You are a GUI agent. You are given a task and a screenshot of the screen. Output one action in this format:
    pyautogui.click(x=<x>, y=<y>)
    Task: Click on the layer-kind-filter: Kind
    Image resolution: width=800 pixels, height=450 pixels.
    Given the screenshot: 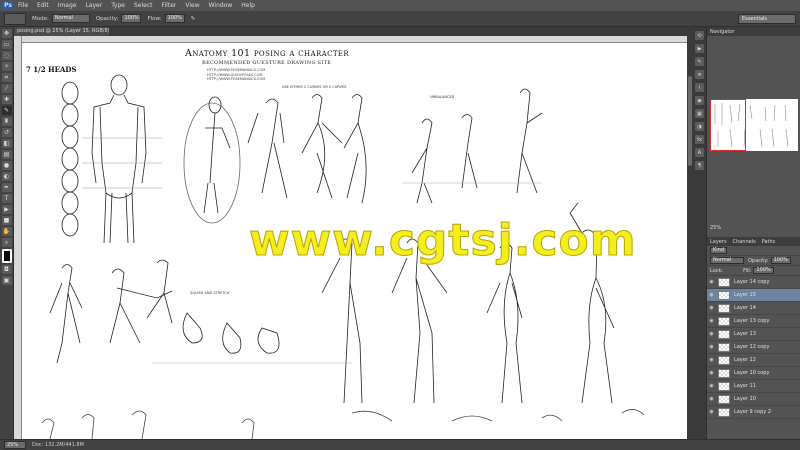 What is the action you would take?
    pyautogui.click(x=719, y=250)
    